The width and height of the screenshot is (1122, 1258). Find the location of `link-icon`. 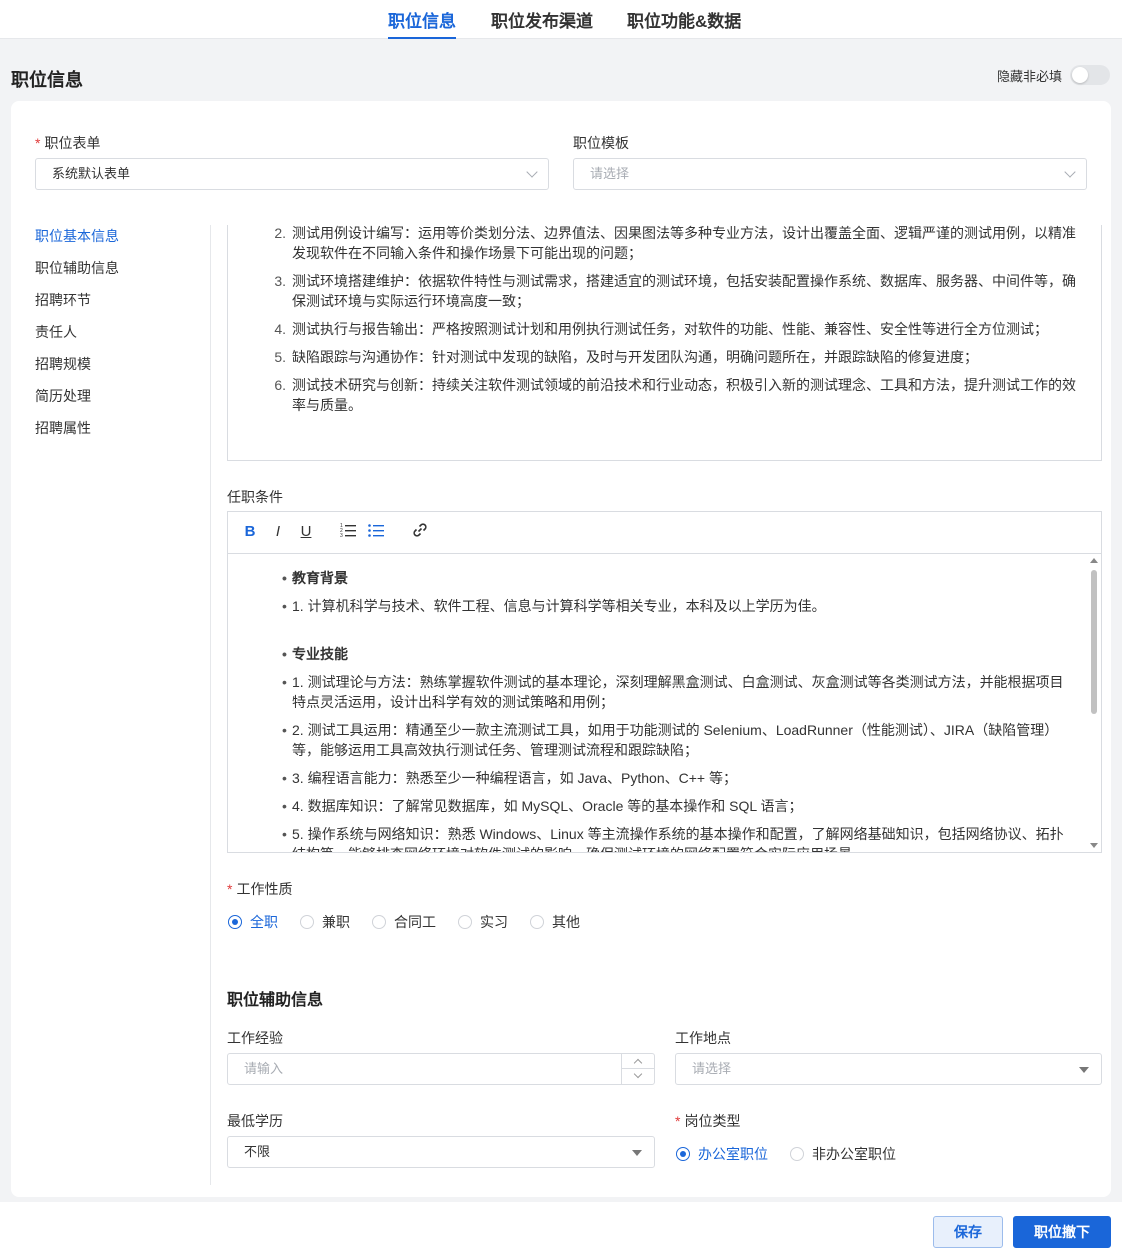

link-icon is located at coordinates (420, 532).